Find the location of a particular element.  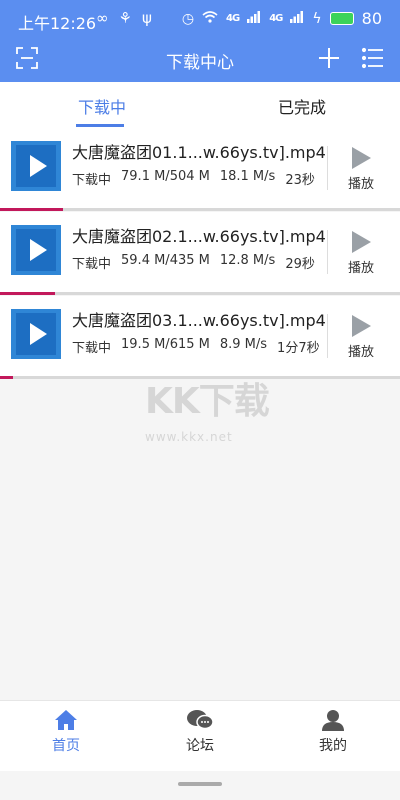

signal-bars-icon is located at coordinates (254, 18).